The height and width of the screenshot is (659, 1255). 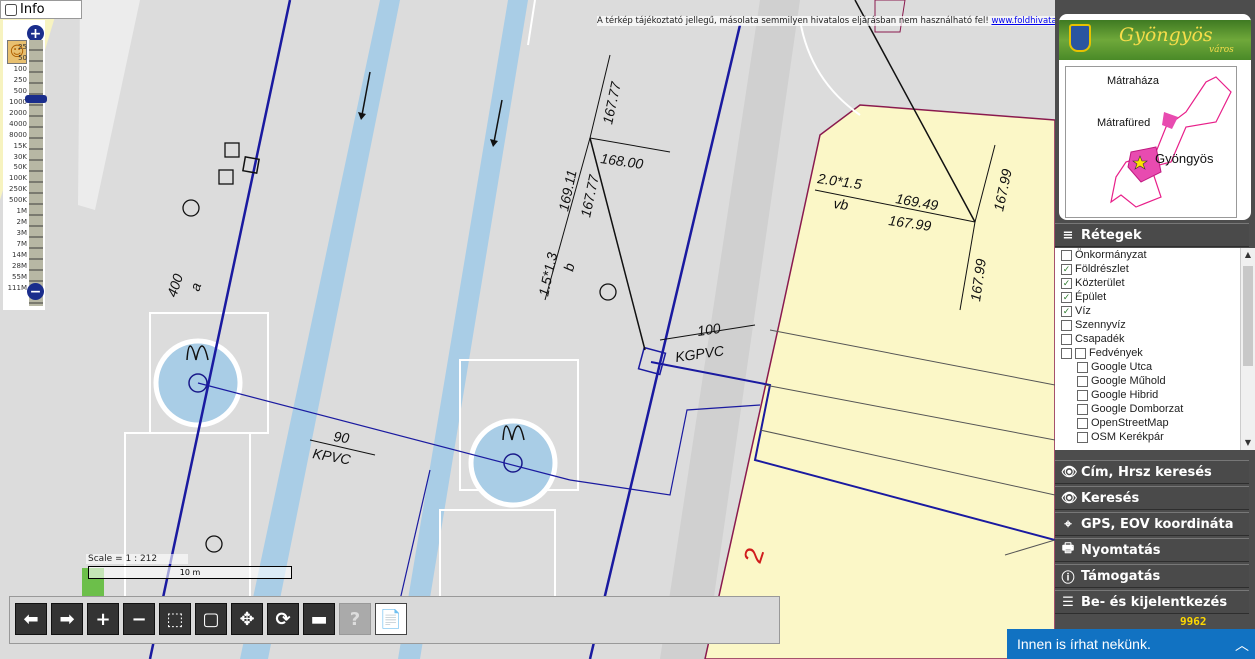 I want to click on help-button: ?, so click(x=355, y=619).